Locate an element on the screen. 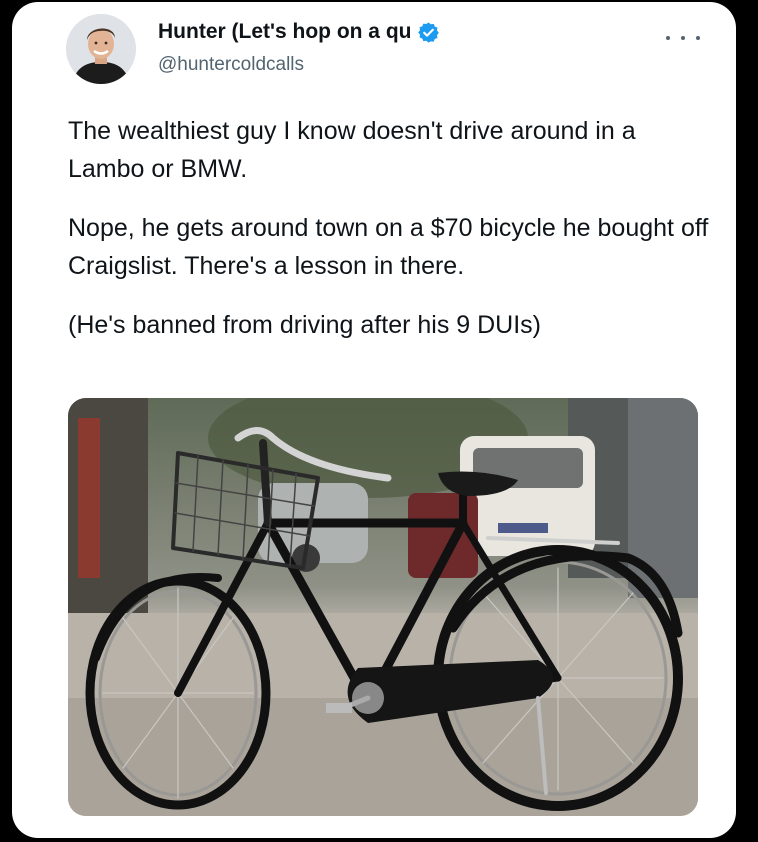 The image size is (758, 842). author-avatar is located at coordinates (101, 49).